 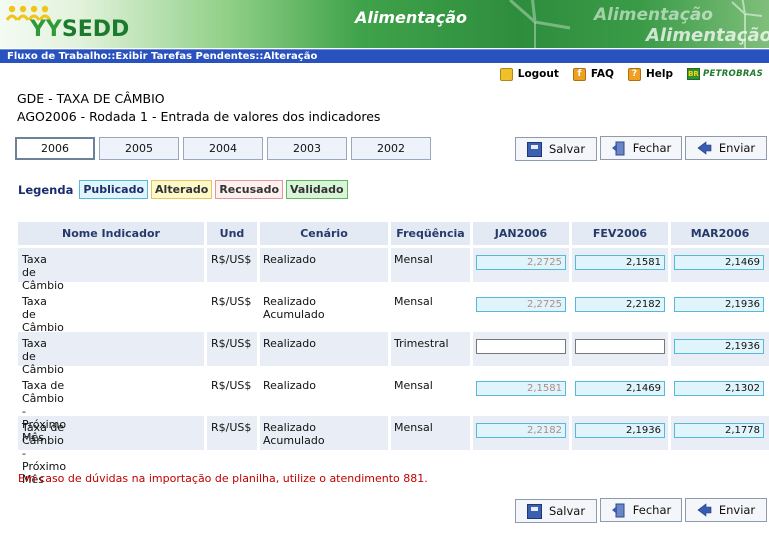 I want to click on petrobras-text: PETROBRAS, so click(x=732, y=74).